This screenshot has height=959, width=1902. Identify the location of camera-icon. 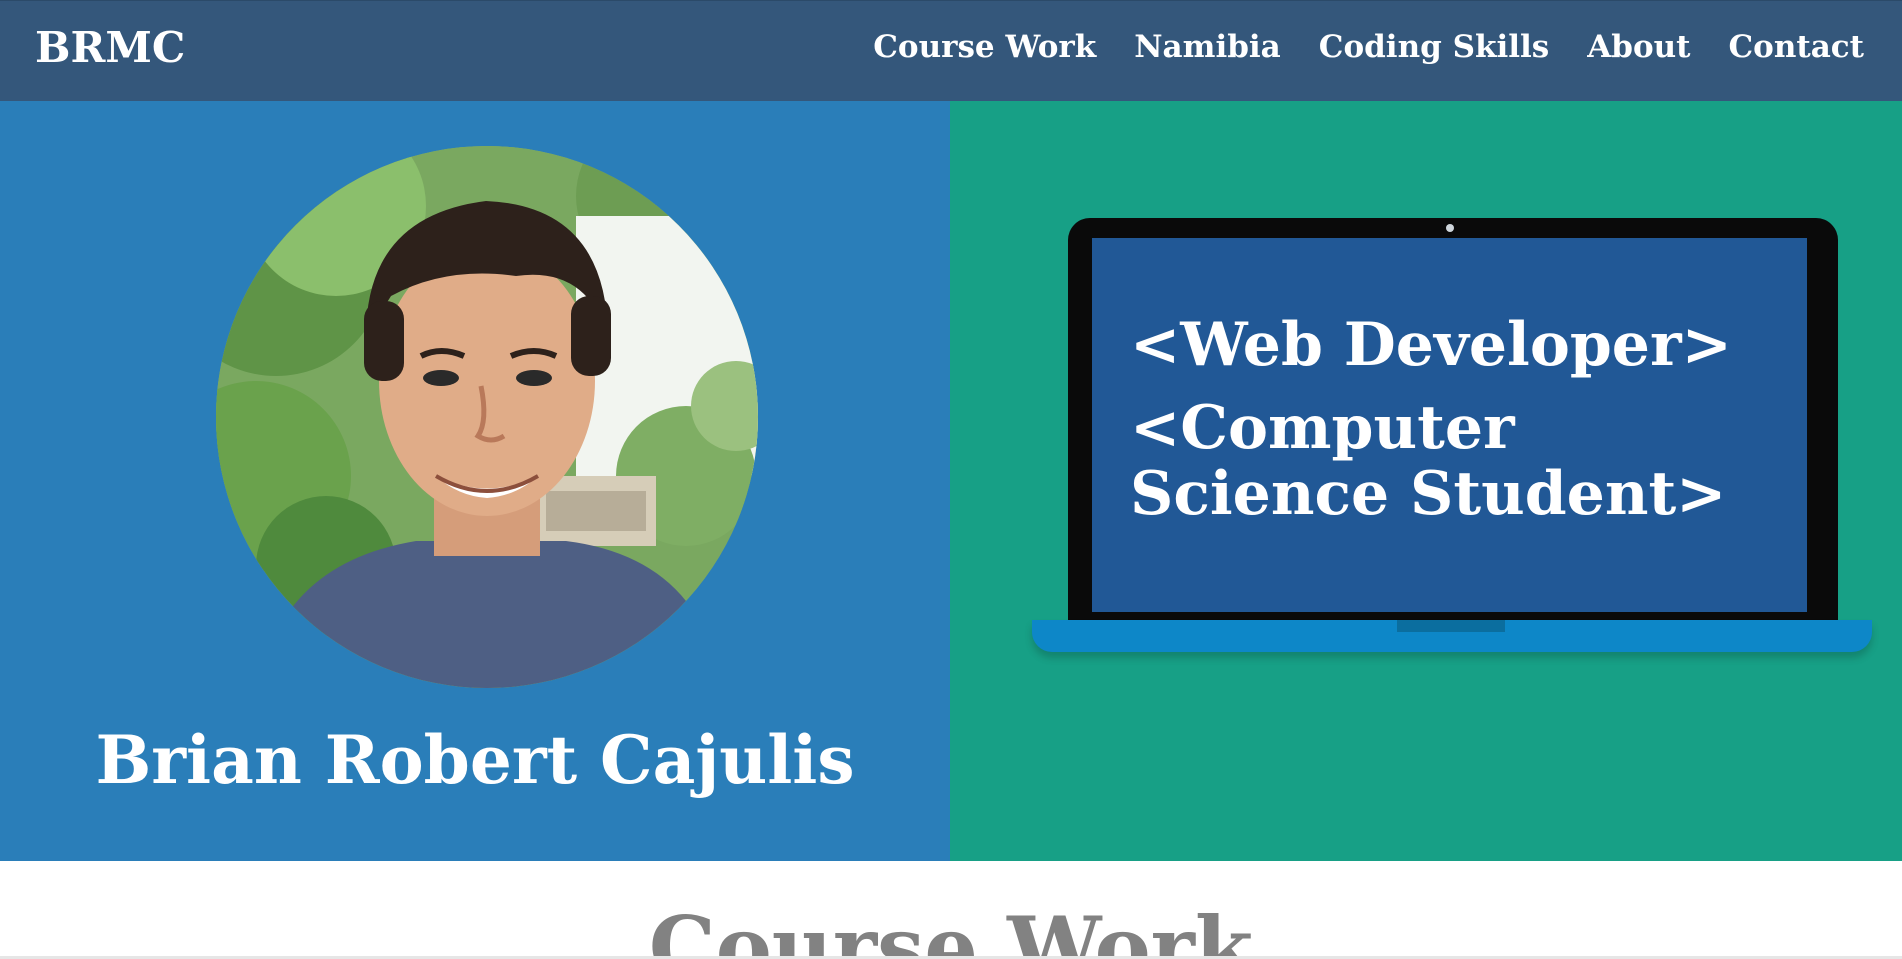
(1450, 228).